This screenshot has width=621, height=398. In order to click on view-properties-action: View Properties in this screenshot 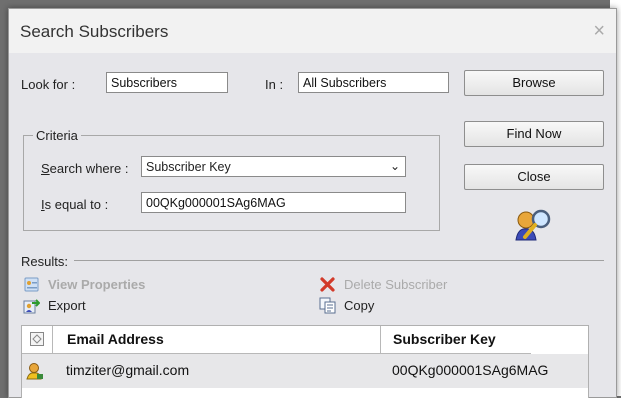, I will do `click(84, 285)`.